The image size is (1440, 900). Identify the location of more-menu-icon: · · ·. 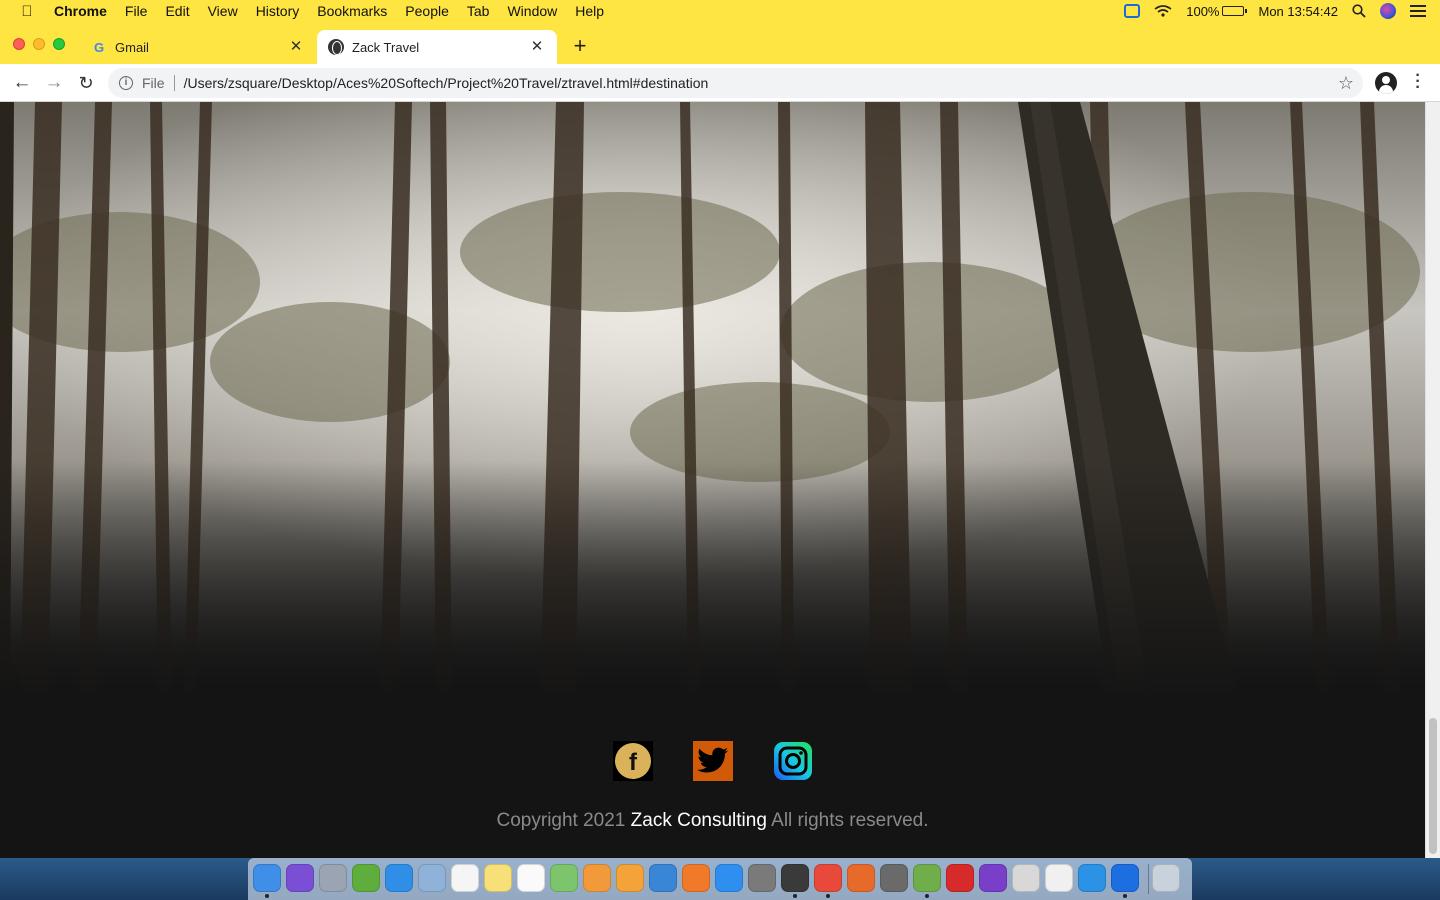
(1418, 82).